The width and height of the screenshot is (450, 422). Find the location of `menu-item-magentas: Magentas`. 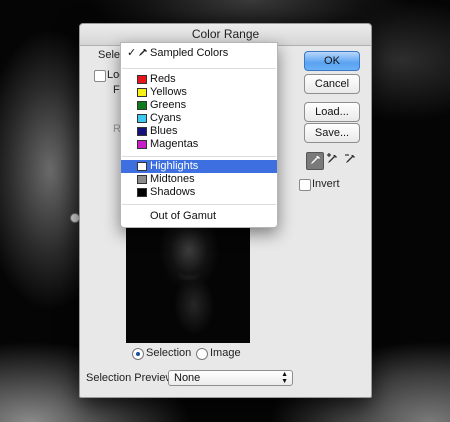

menu-item-magentas: Magentas is located at coordinates (199, 144).